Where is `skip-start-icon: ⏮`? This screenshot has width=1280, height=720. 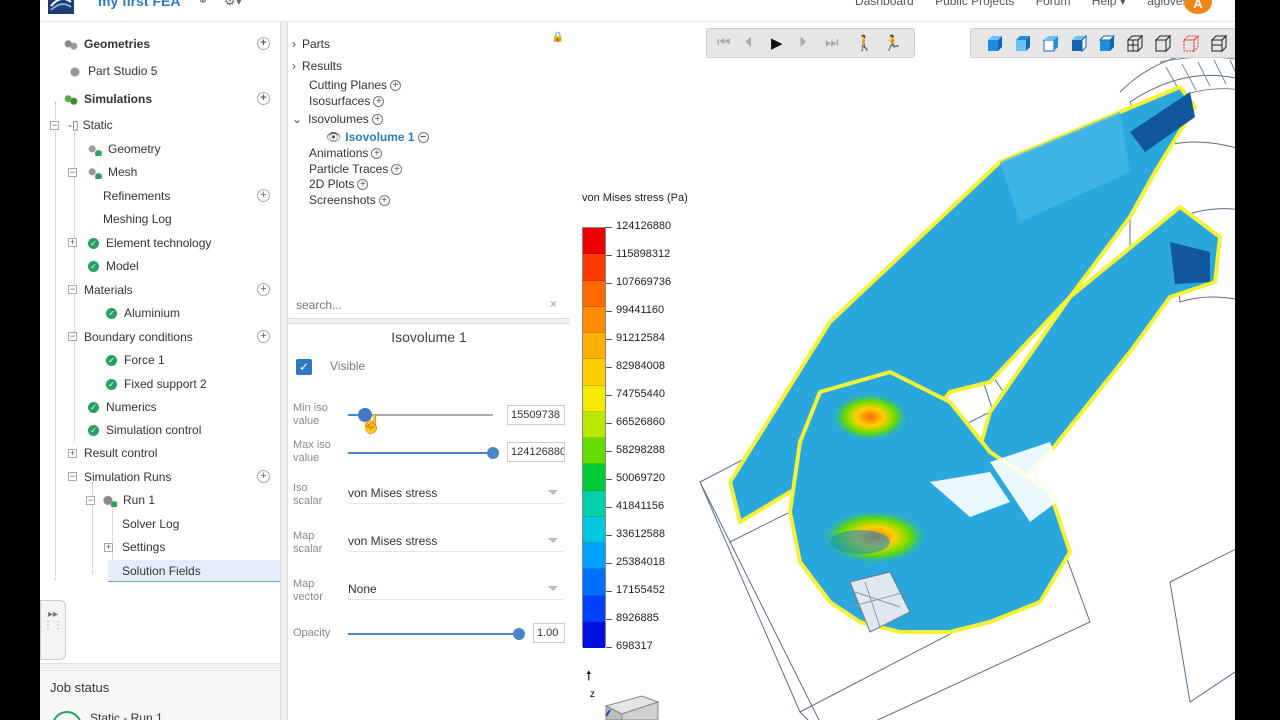 skip-start-icon: ⏮ is located at coordinates (724, 42).